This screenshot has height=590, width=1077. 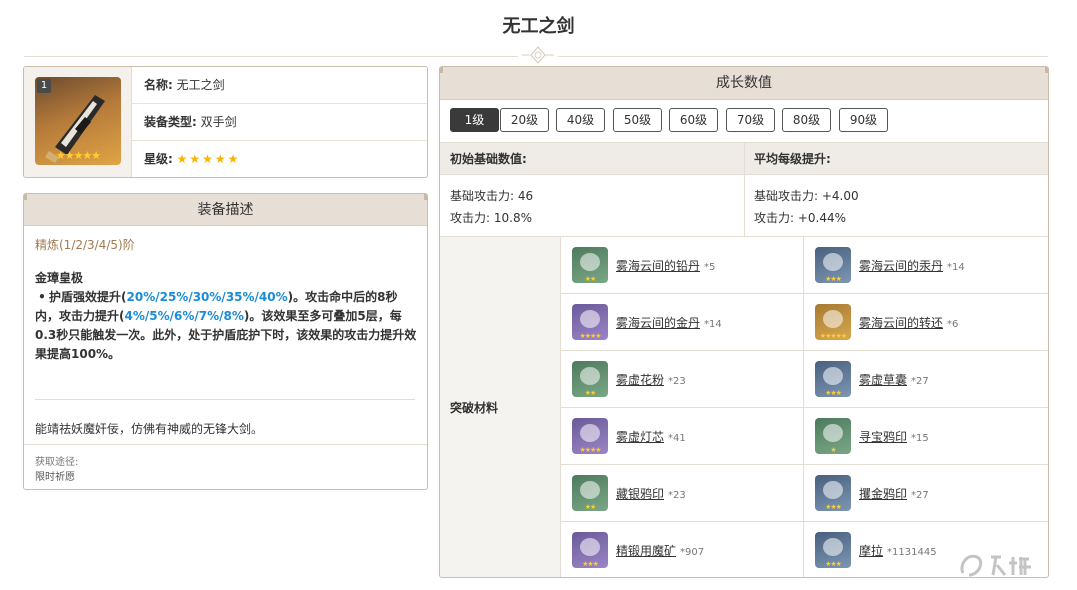 What do you see at coordinates (953, 324) in the screenshot?
I see `material-count: *6` at bounding box center [953, 324].